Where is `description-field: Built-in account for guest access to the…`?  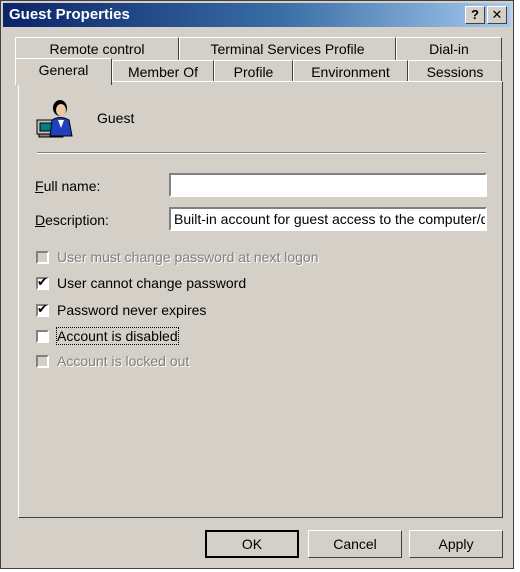 description-field: Built-in account for guest access to the… is located at coordinates (328, 219).